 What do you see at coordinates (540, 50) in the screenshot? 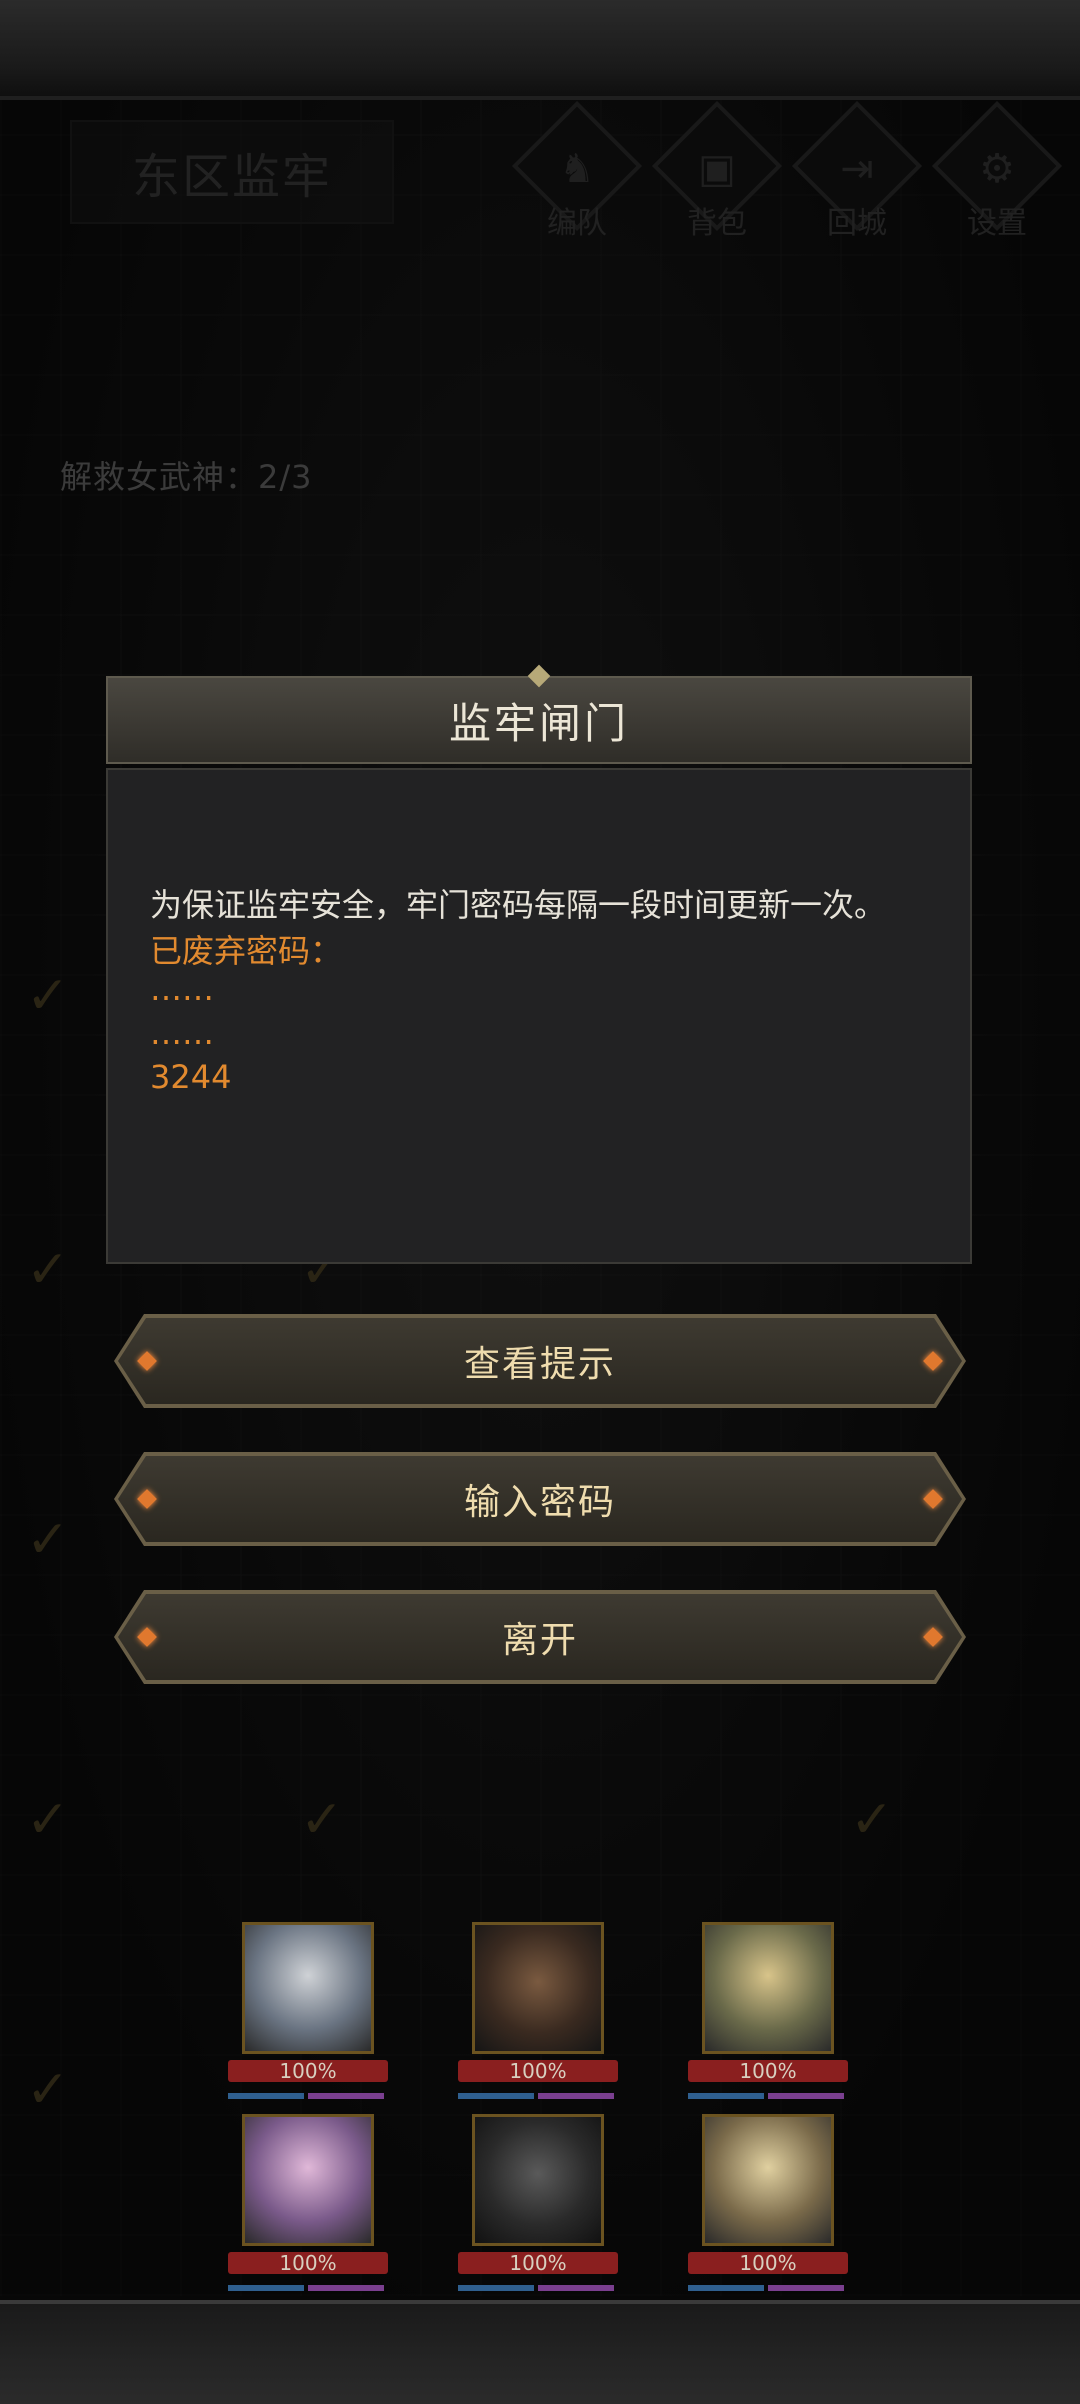
I see `top-frame` at bounding box center [540, 50].